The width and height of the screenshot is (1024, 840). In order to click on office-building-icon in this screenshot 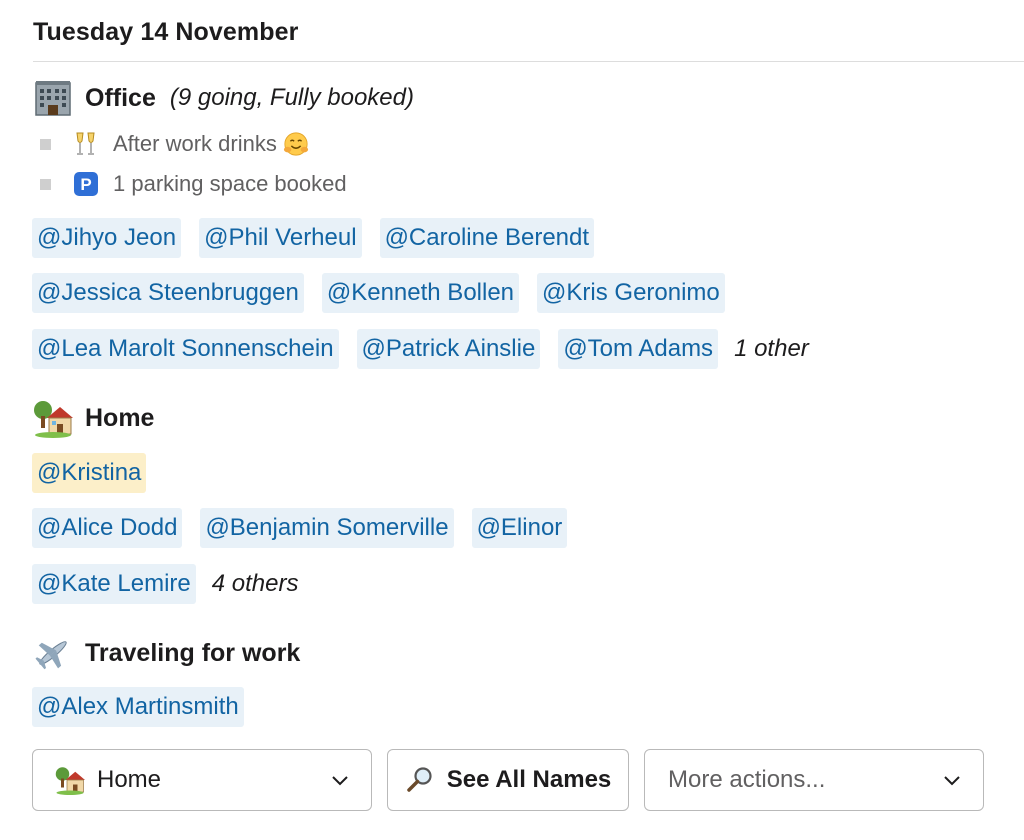, I will do `click(53, 98)`.